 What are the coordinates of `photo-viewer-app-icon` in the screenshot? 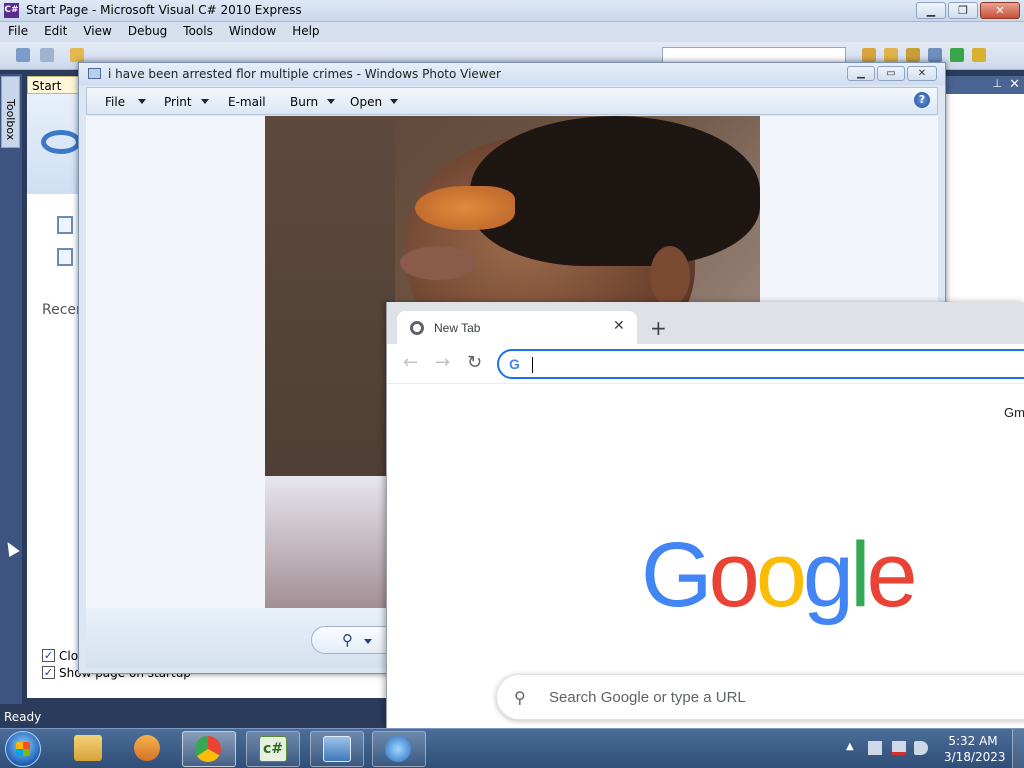 It's located at (94, 73).